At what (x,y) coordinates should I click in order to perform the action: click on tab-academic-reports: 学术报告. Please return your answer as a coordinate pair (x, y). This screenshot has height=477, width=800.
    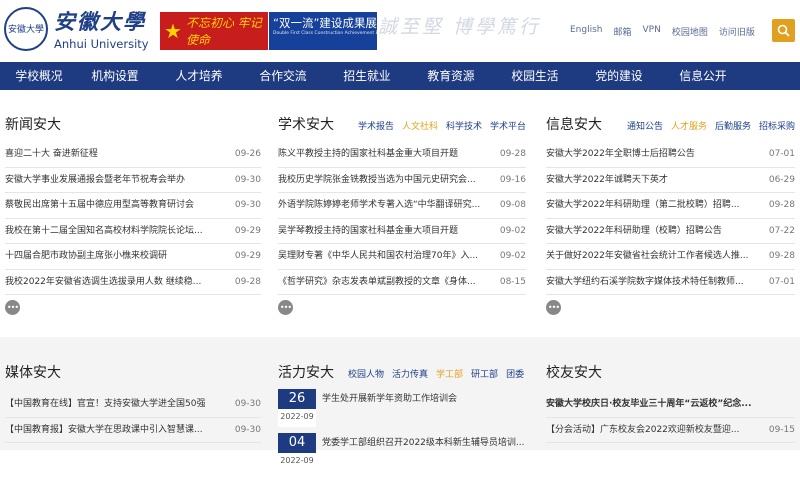
    Looking at the image, I should click on (376, 125).